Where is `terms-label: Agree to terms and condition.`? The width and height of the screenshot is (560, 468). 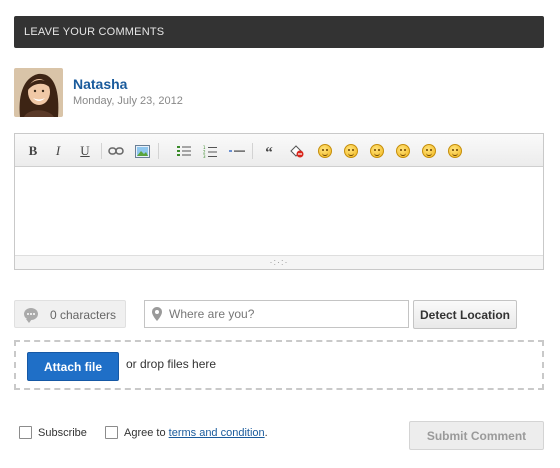
terms-label: Agree to terms and condition. is located at coordinates (196, 433).